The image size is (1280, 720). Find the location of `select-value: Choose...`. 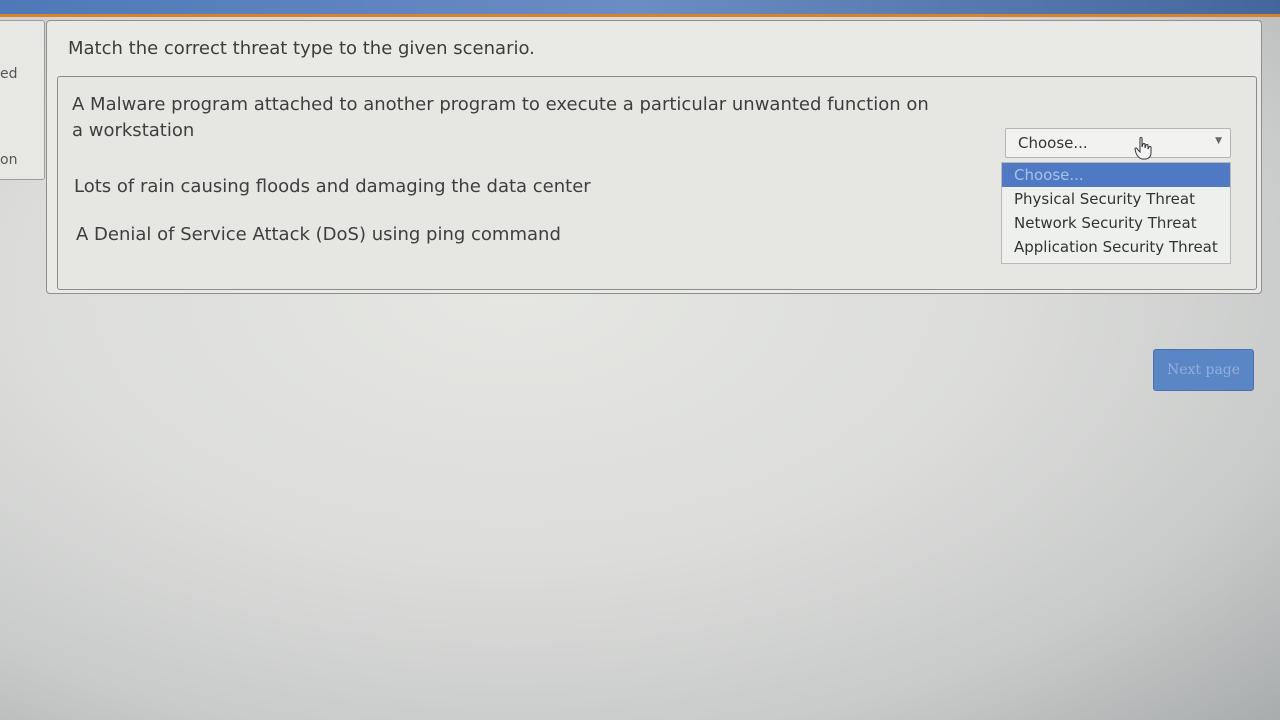

select-value: Choose... is located at coordinates (1053, 143).